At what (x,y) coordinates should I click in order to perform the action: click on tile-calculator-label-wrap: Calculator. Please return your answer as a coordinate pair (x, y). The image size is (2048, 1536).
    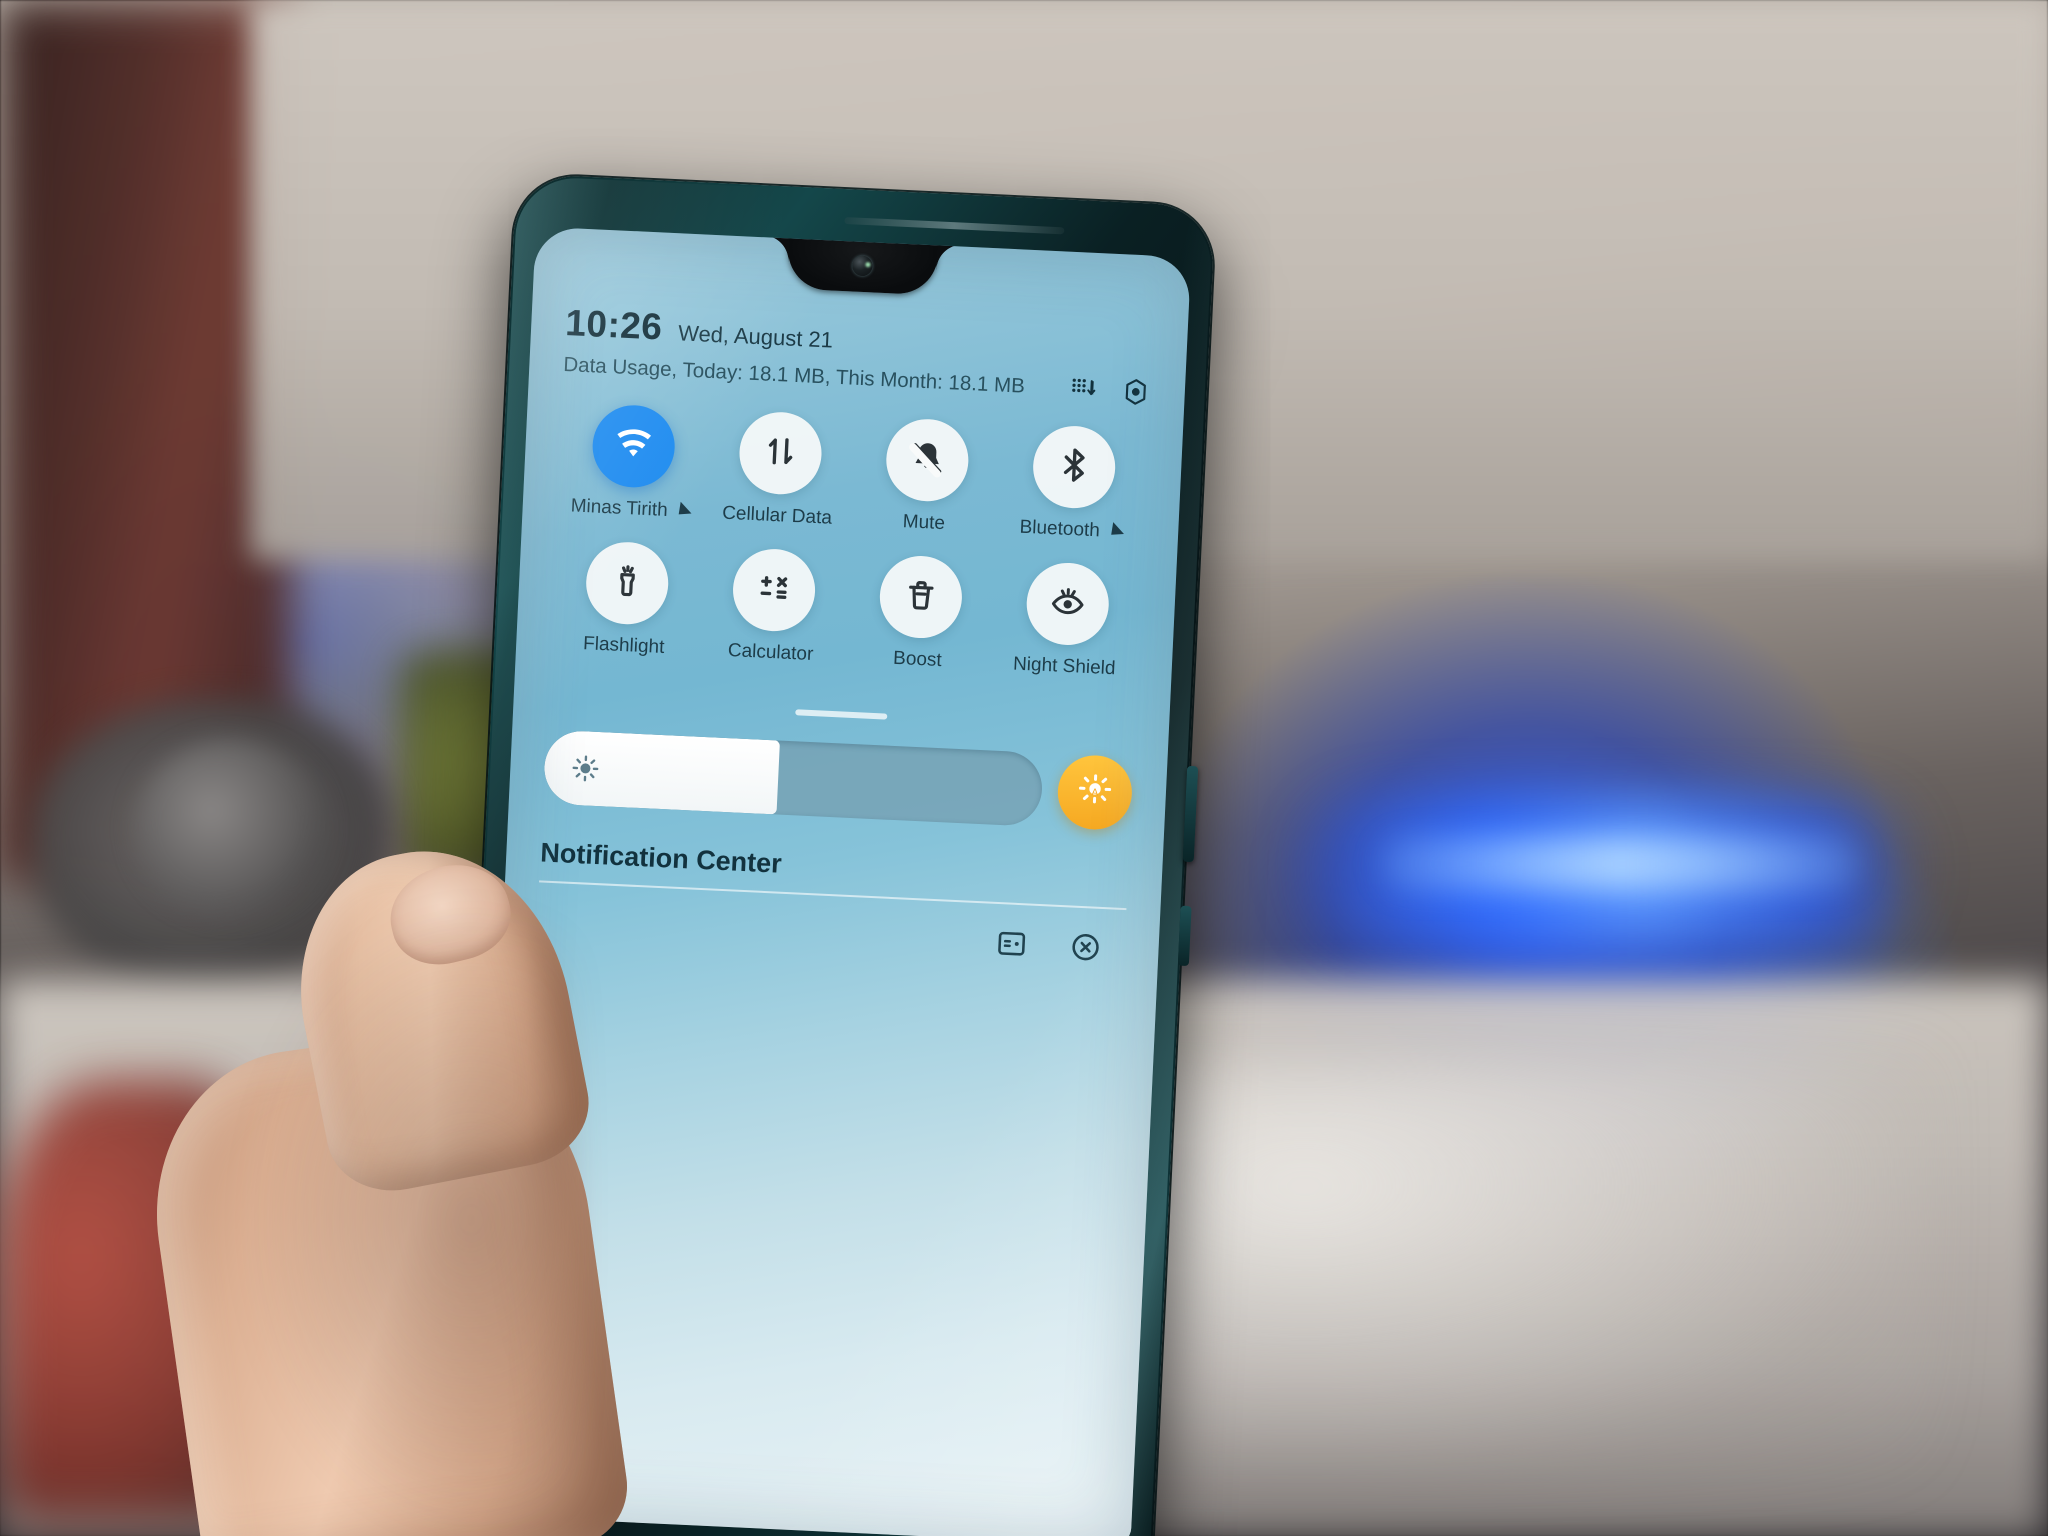
    Looking at the image, I should click on (770, 653).